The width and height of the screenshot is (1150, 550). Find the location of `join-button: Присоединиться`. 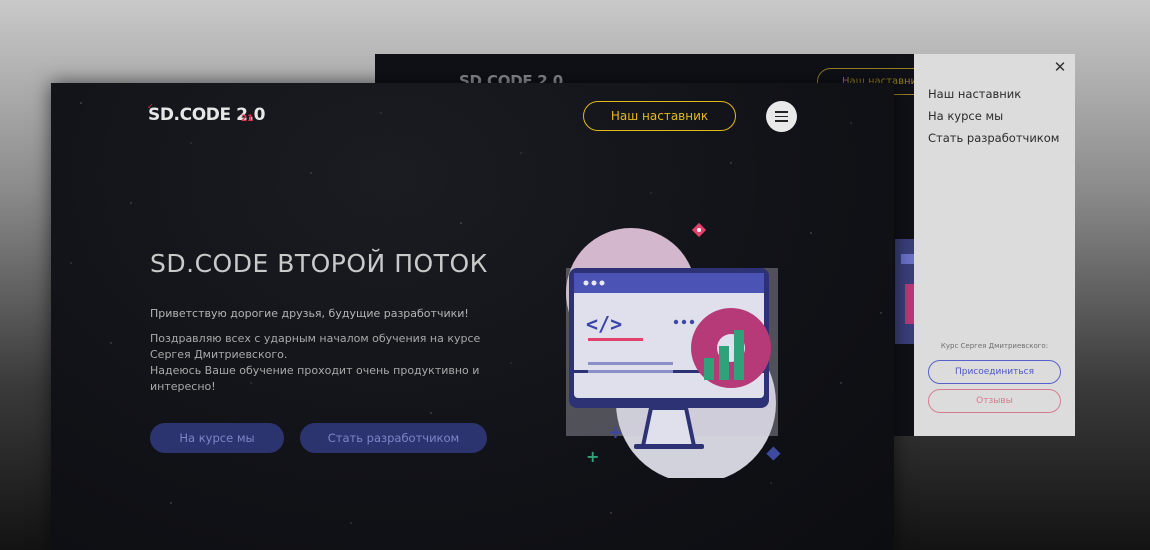

join-button: Присоединиться is located at coordinates (994, 372).